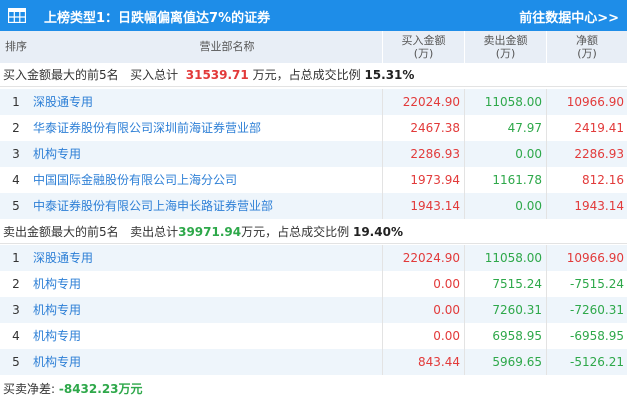 The image size is (627, 402). What do you see at coordinates (324, 75) in the screenshot?
I see `buy-ratio-label: 占总成交比例` at bounding box center [324, 75].